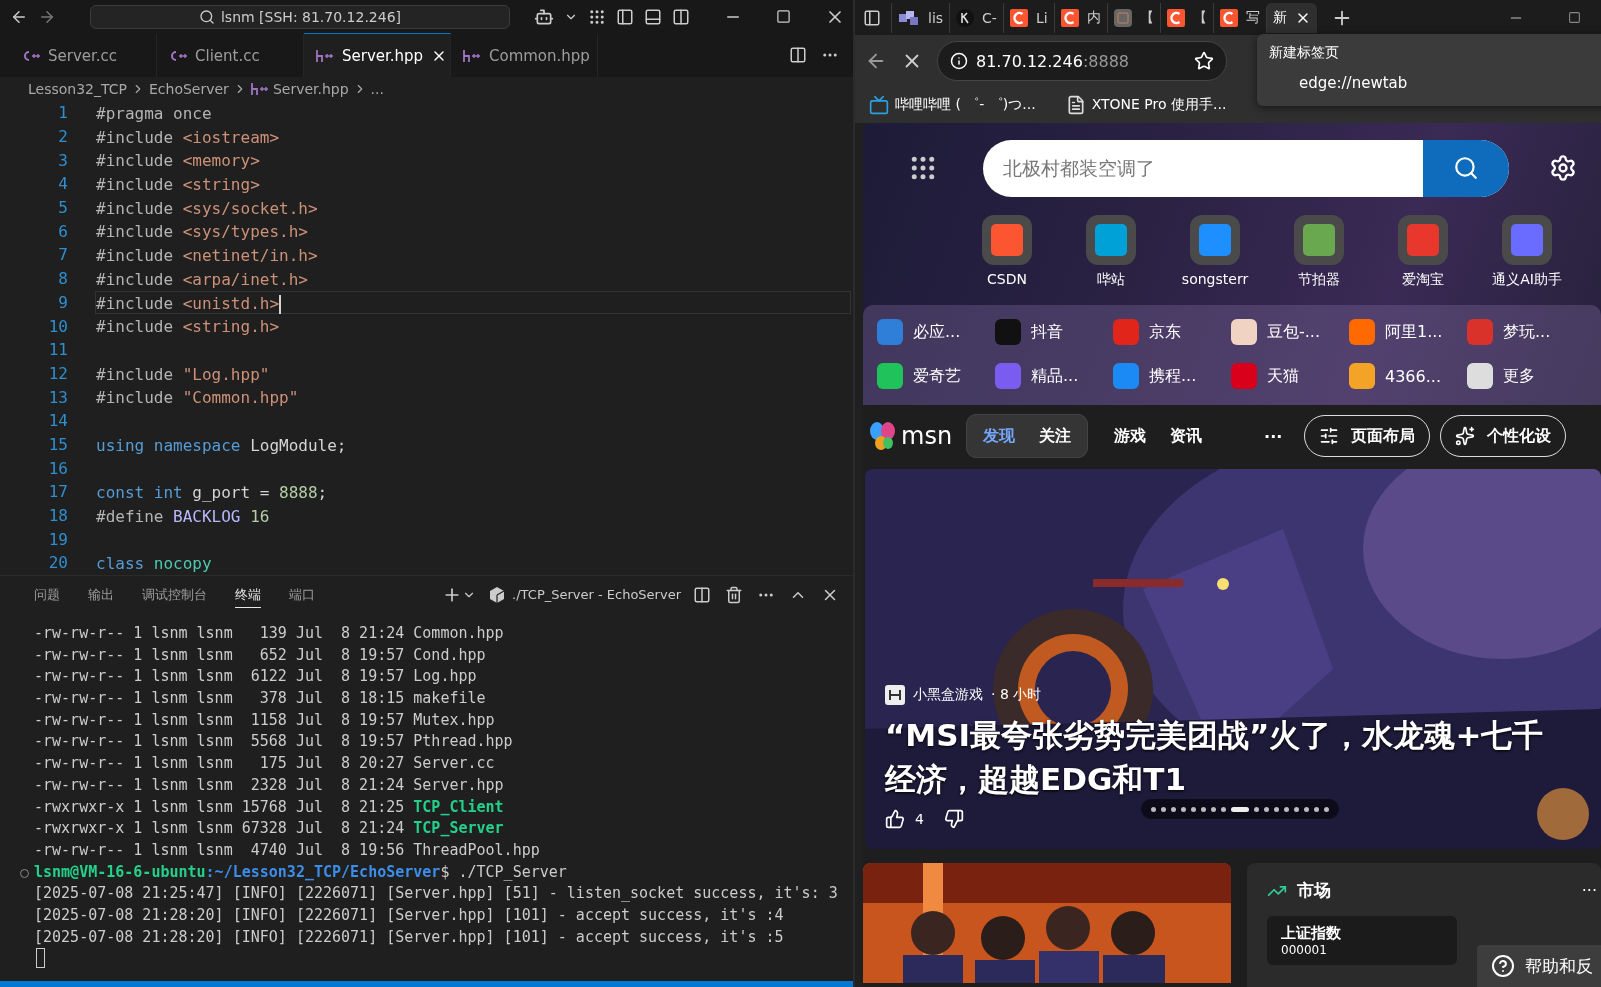 The image size is (1601, 987). What do you see at coordinates (1319, 280) in the screenshot?
I see `shortcut-label: 节拍器` at bounding box center [1319, 280].